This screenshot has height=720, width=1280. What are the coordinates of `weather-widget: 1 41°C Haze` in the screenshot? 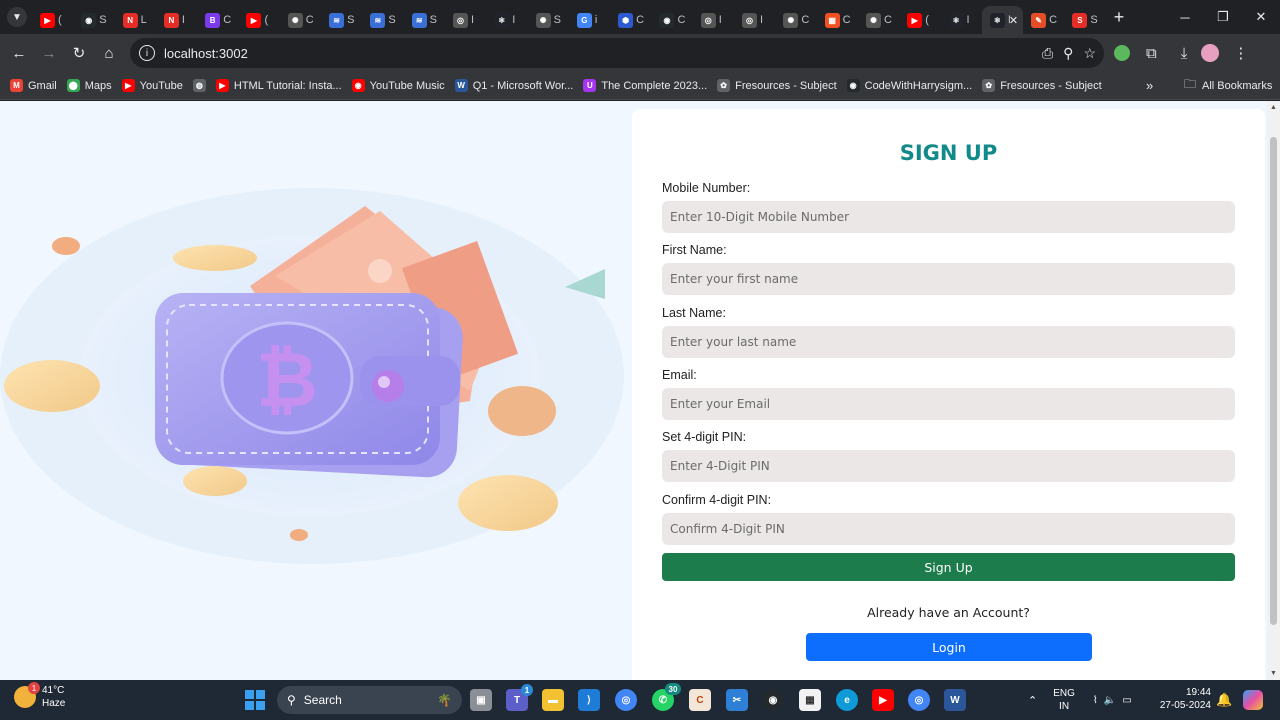 It's located at (39, 696).